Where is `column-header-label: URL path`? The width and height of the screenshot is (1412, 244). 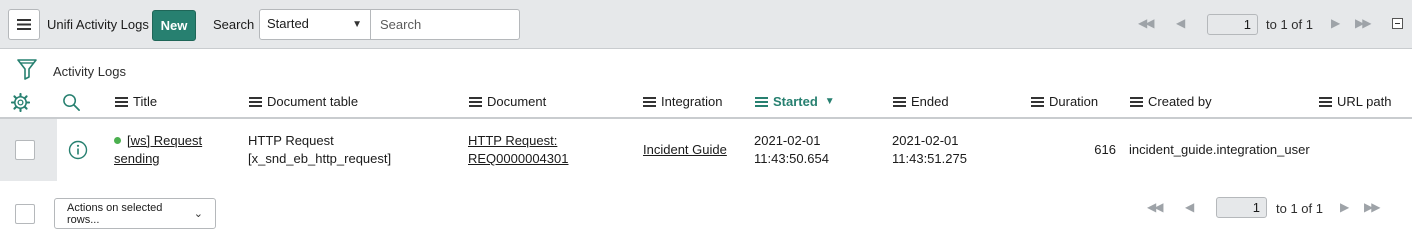 column-header-label: URL path is located at coordinates (1364, 101).